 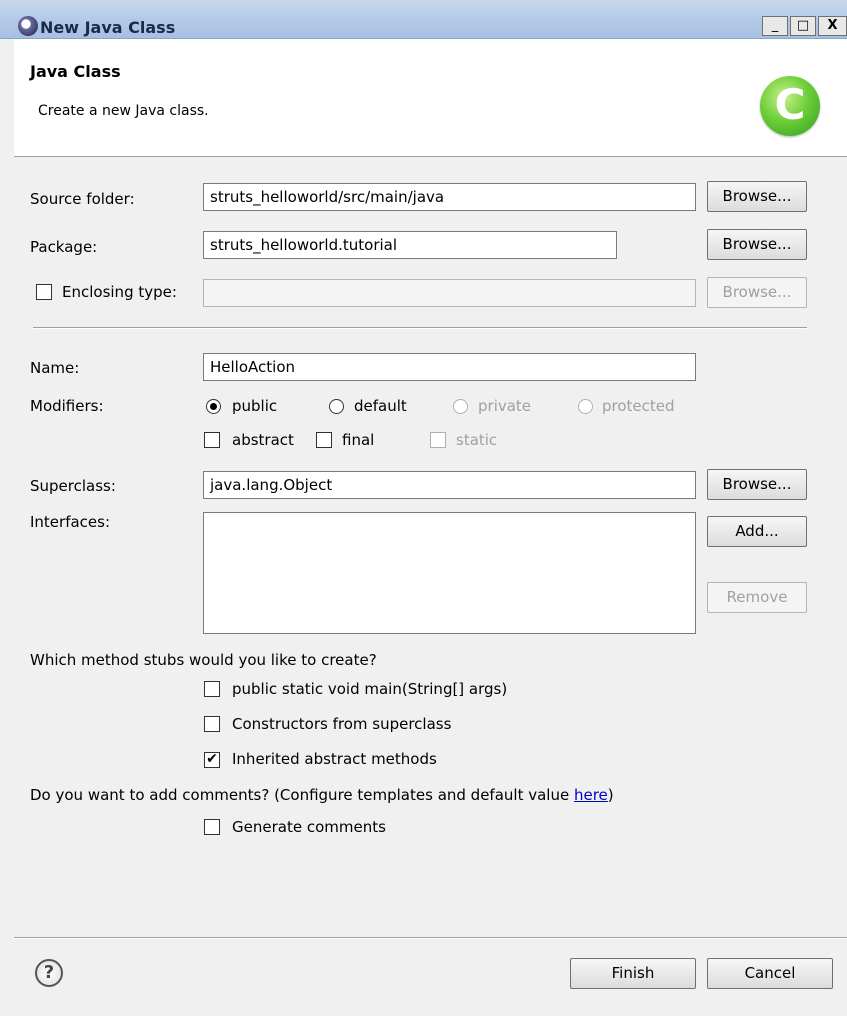 I want to click on help-icon: ?, so click(x=49, y=973).